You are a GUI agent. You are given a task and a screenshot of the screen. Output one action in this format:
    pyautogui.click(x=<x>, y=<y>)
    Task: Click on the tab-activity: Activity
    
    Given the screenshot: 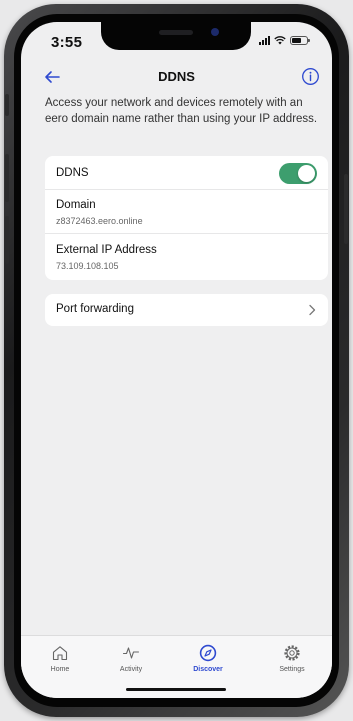 What is the action you would take?
    pyautogui.click(x=131, y=658)
    